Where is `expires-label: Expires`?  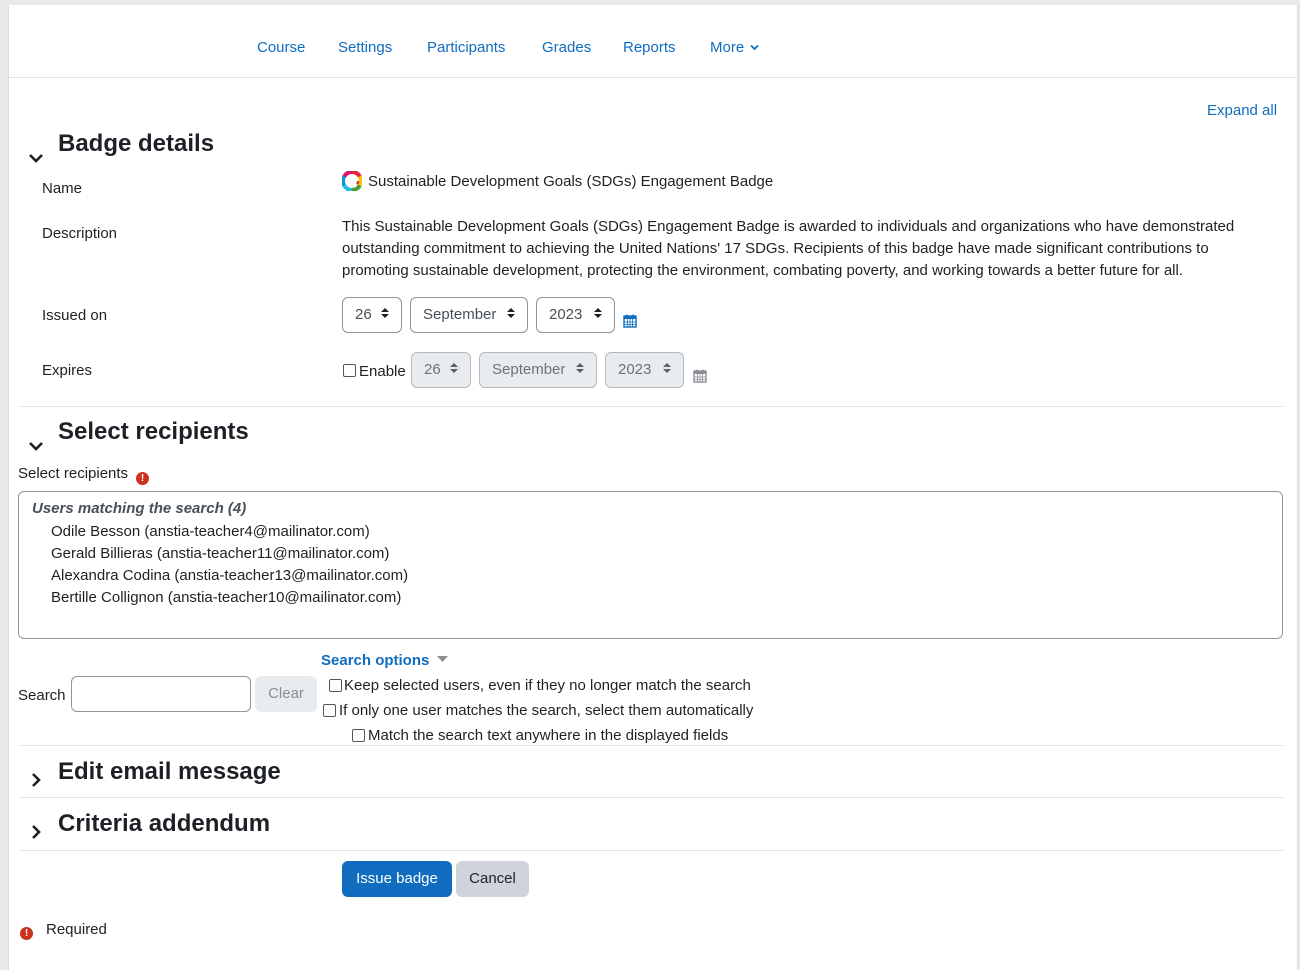 expires-label: Expires is located at coordinates (67, 370).